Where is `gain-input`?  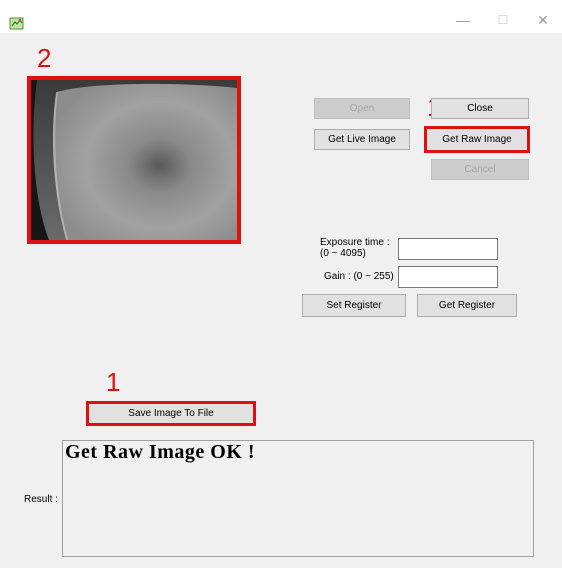 gain-input is located at coordinates (448, 277).